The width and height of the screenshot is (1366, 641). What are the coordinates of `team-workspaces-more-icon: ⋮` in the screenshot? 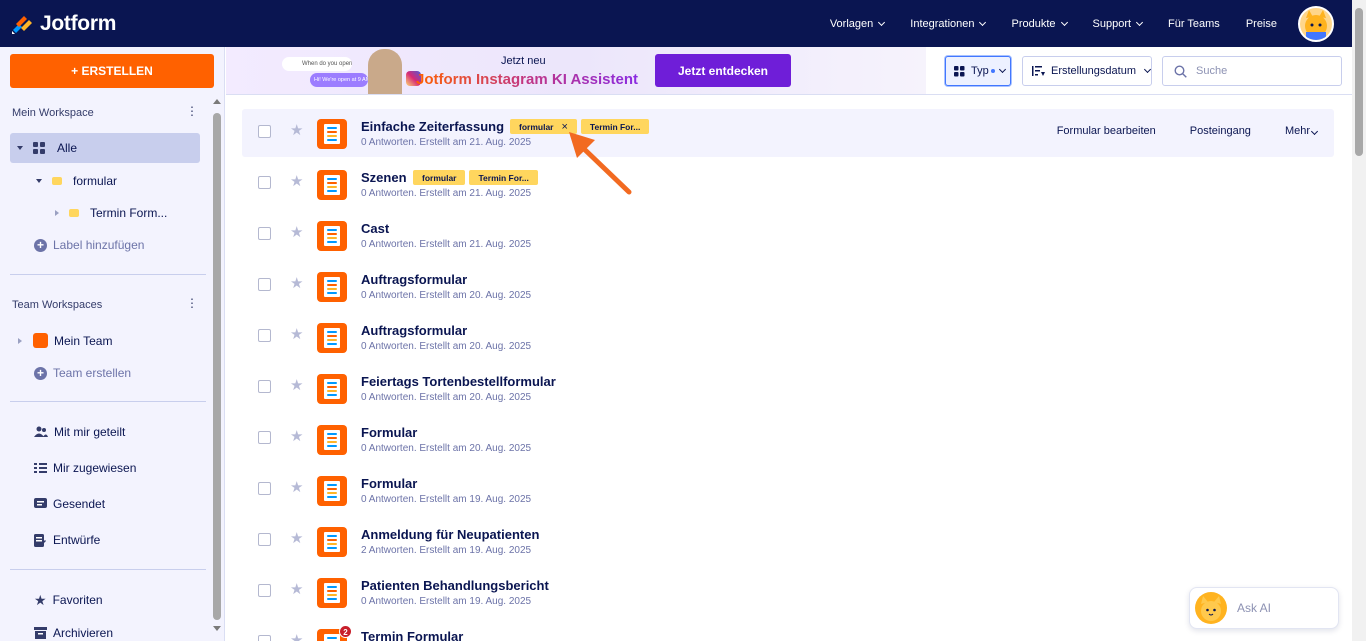 It's located at (192, 303).